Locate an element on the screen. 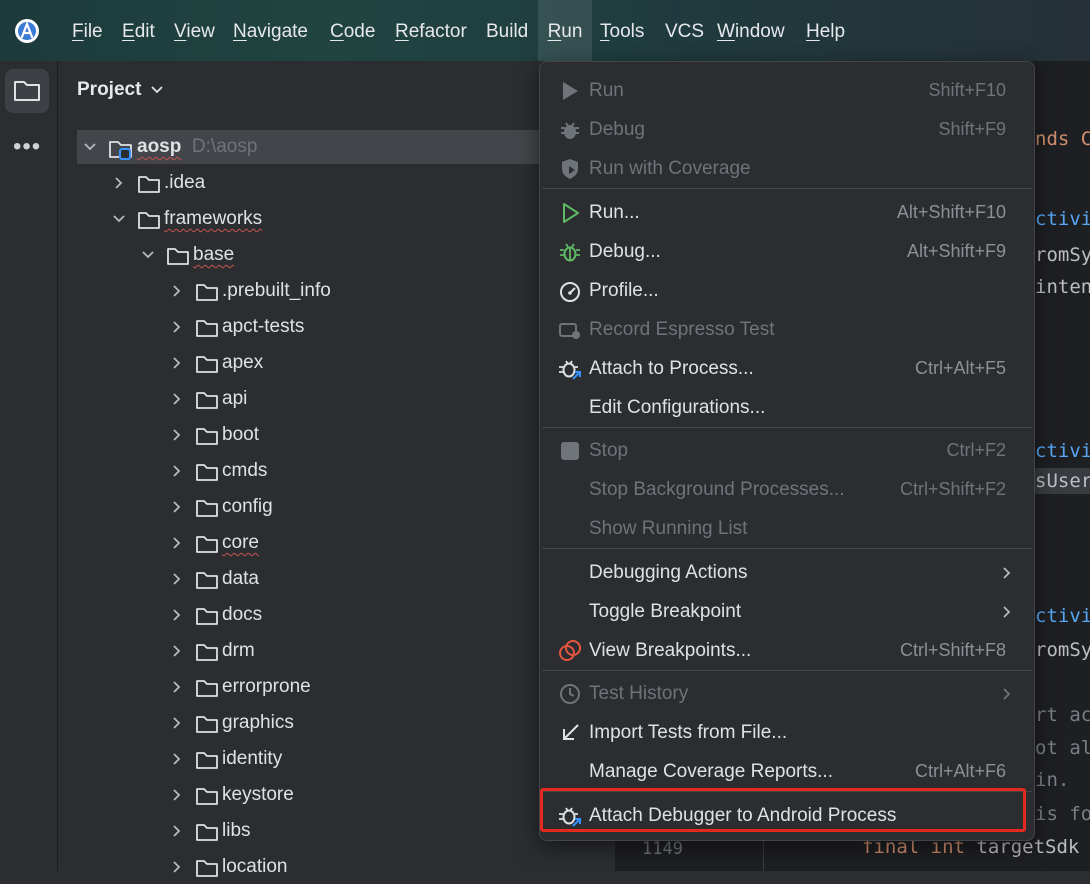 The height and width of the screenshot is (884, 1090). menu-window: Window is located at coordinates (751, 30).